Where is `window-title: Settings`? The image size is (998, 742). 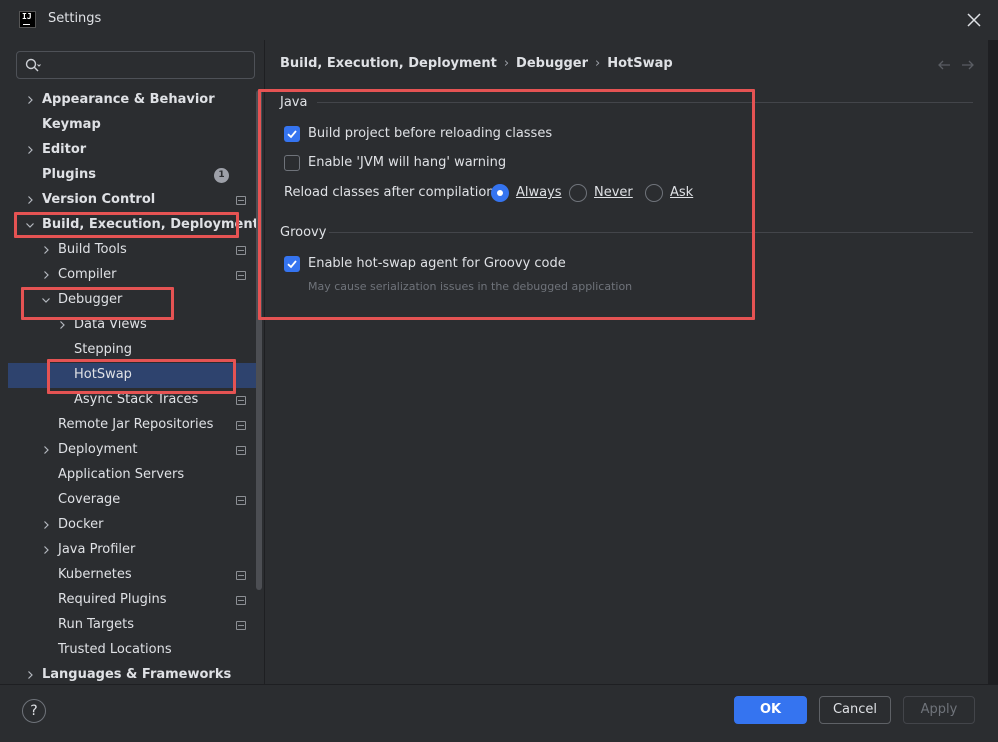
window-title: Settings is located at coordinates (75, 18).